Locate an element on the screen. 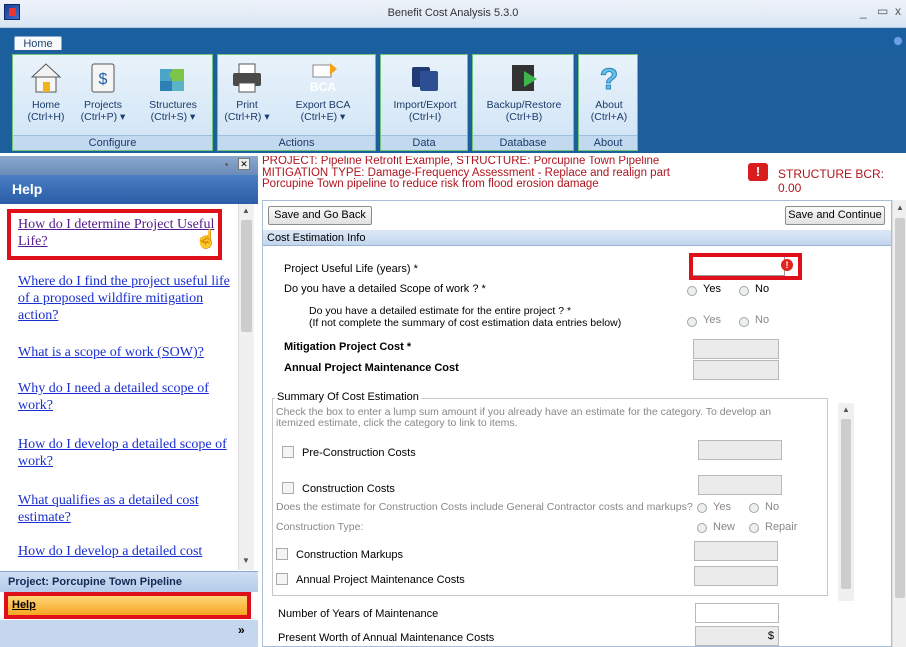 The height and width of the screenshot is (647, 906). backup-restore-button-label: Backup/Restore is located at coordinates (524, 105).